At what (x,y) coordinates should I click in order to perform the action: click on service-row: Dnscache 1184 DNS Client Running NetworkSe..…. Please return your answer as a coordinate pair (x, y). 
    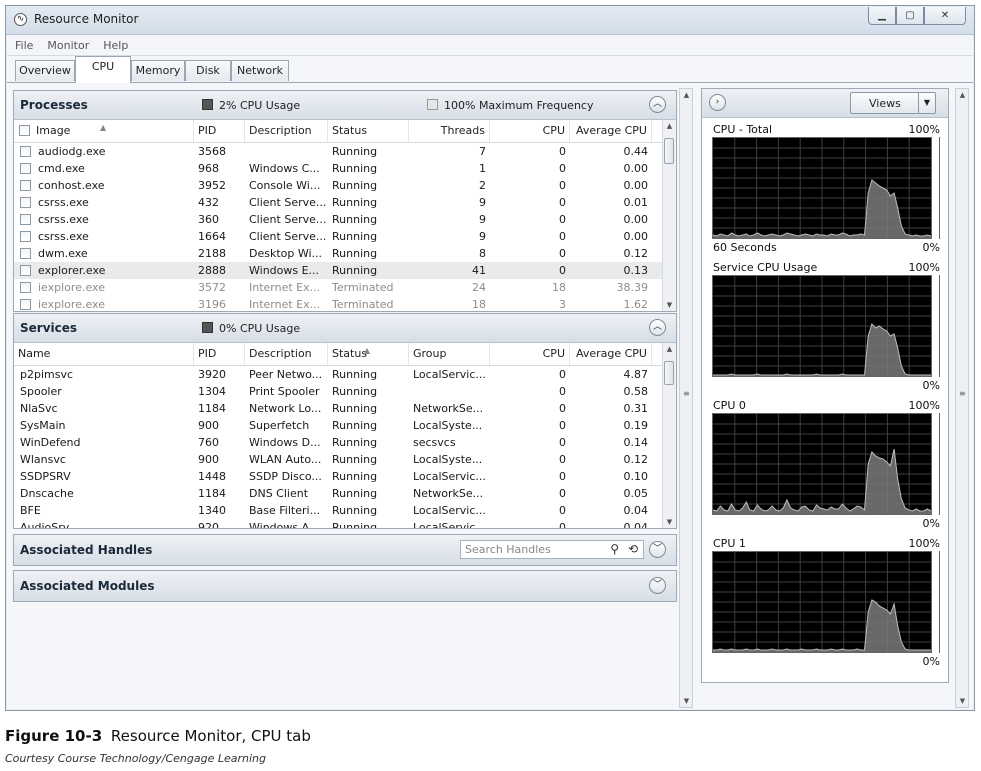
    Looking at the image, I should click on (339, 493).